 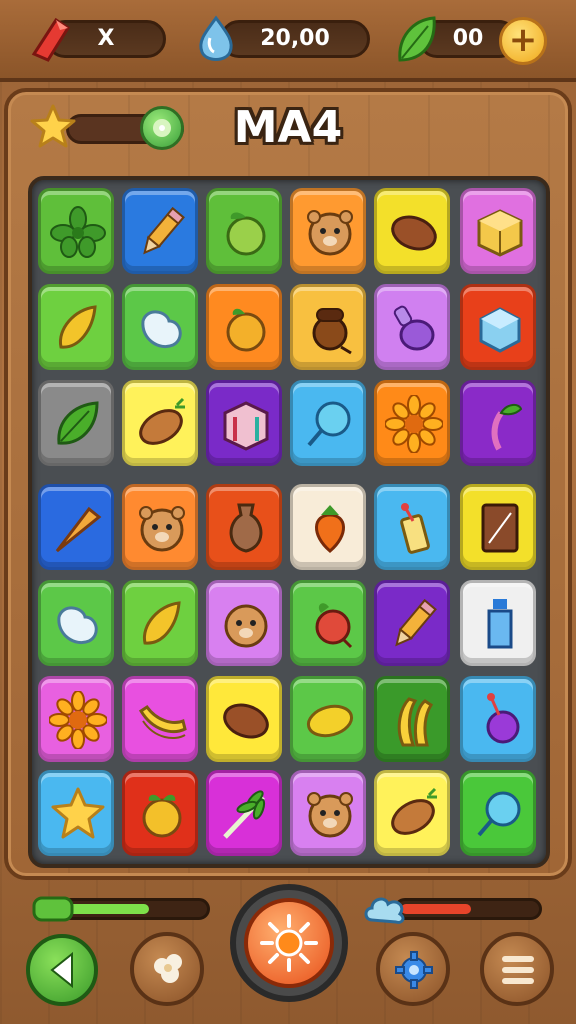 I want to click on tile-leaf, so click(x=76, y=423).